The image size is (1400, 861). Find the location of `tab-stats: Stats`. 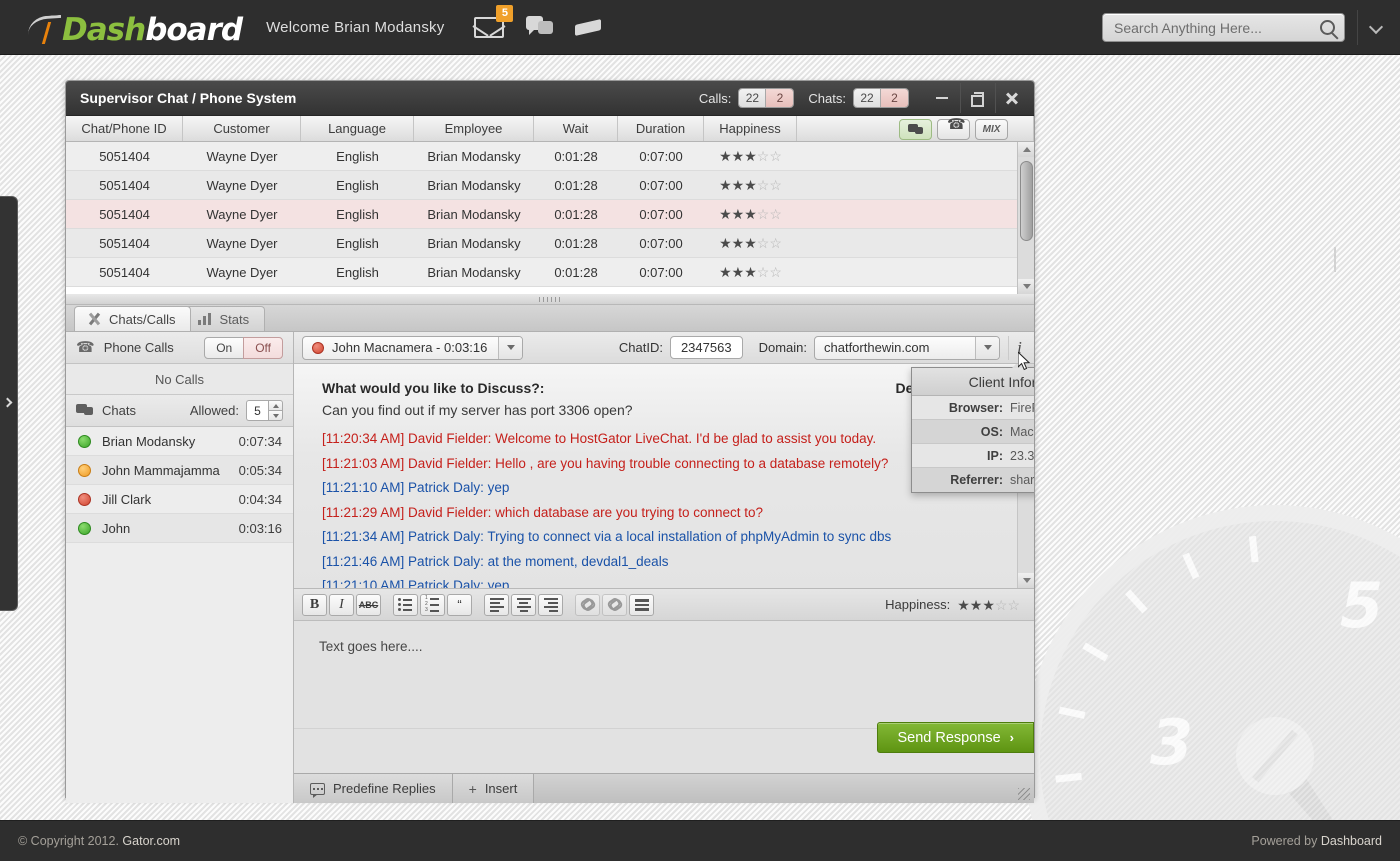

tab-stats: Stats is located at coordinates (225, 318).